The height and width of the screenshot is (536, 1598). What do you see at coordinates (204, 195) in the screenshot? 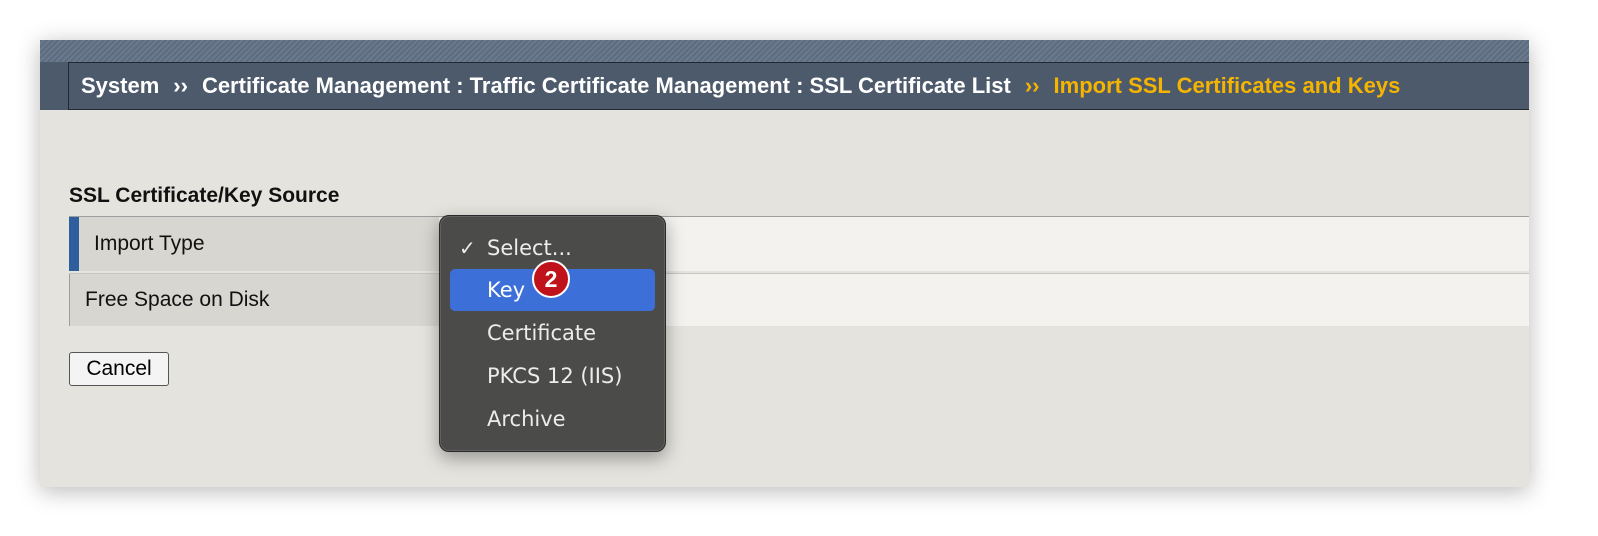
I see `section-title: SSL Certificate/Key Source` at bounding box center [204, 195].